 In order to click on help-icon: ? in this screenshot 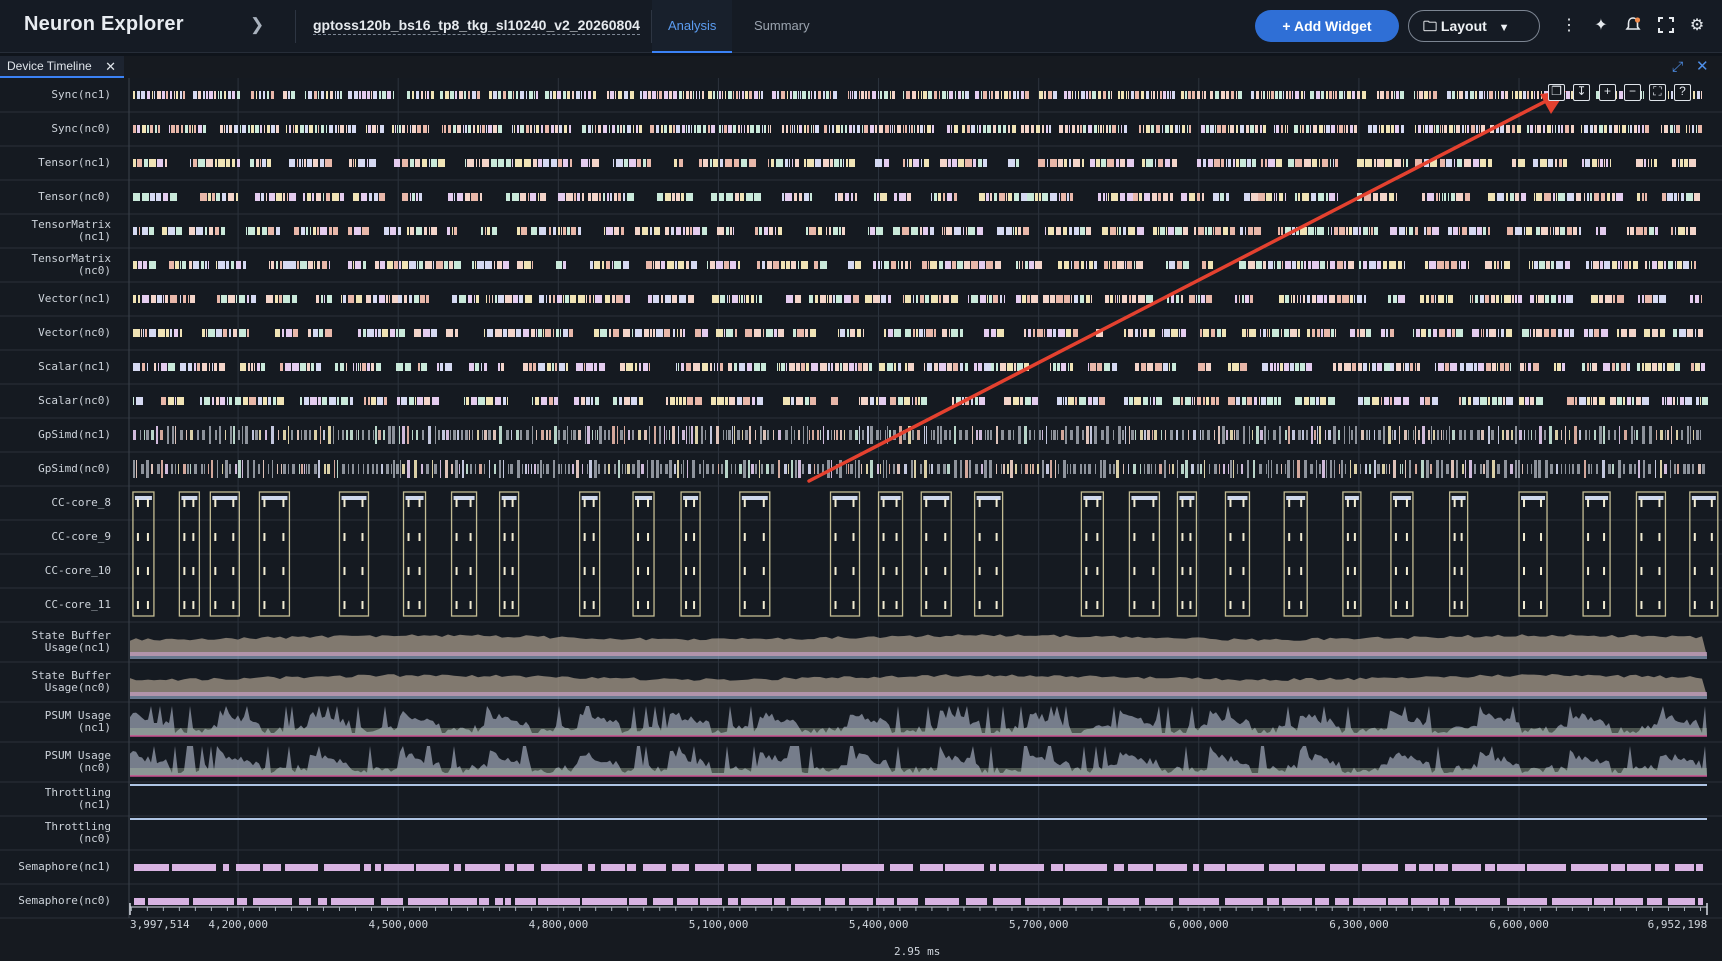, I will do `click(1682, 92)`.